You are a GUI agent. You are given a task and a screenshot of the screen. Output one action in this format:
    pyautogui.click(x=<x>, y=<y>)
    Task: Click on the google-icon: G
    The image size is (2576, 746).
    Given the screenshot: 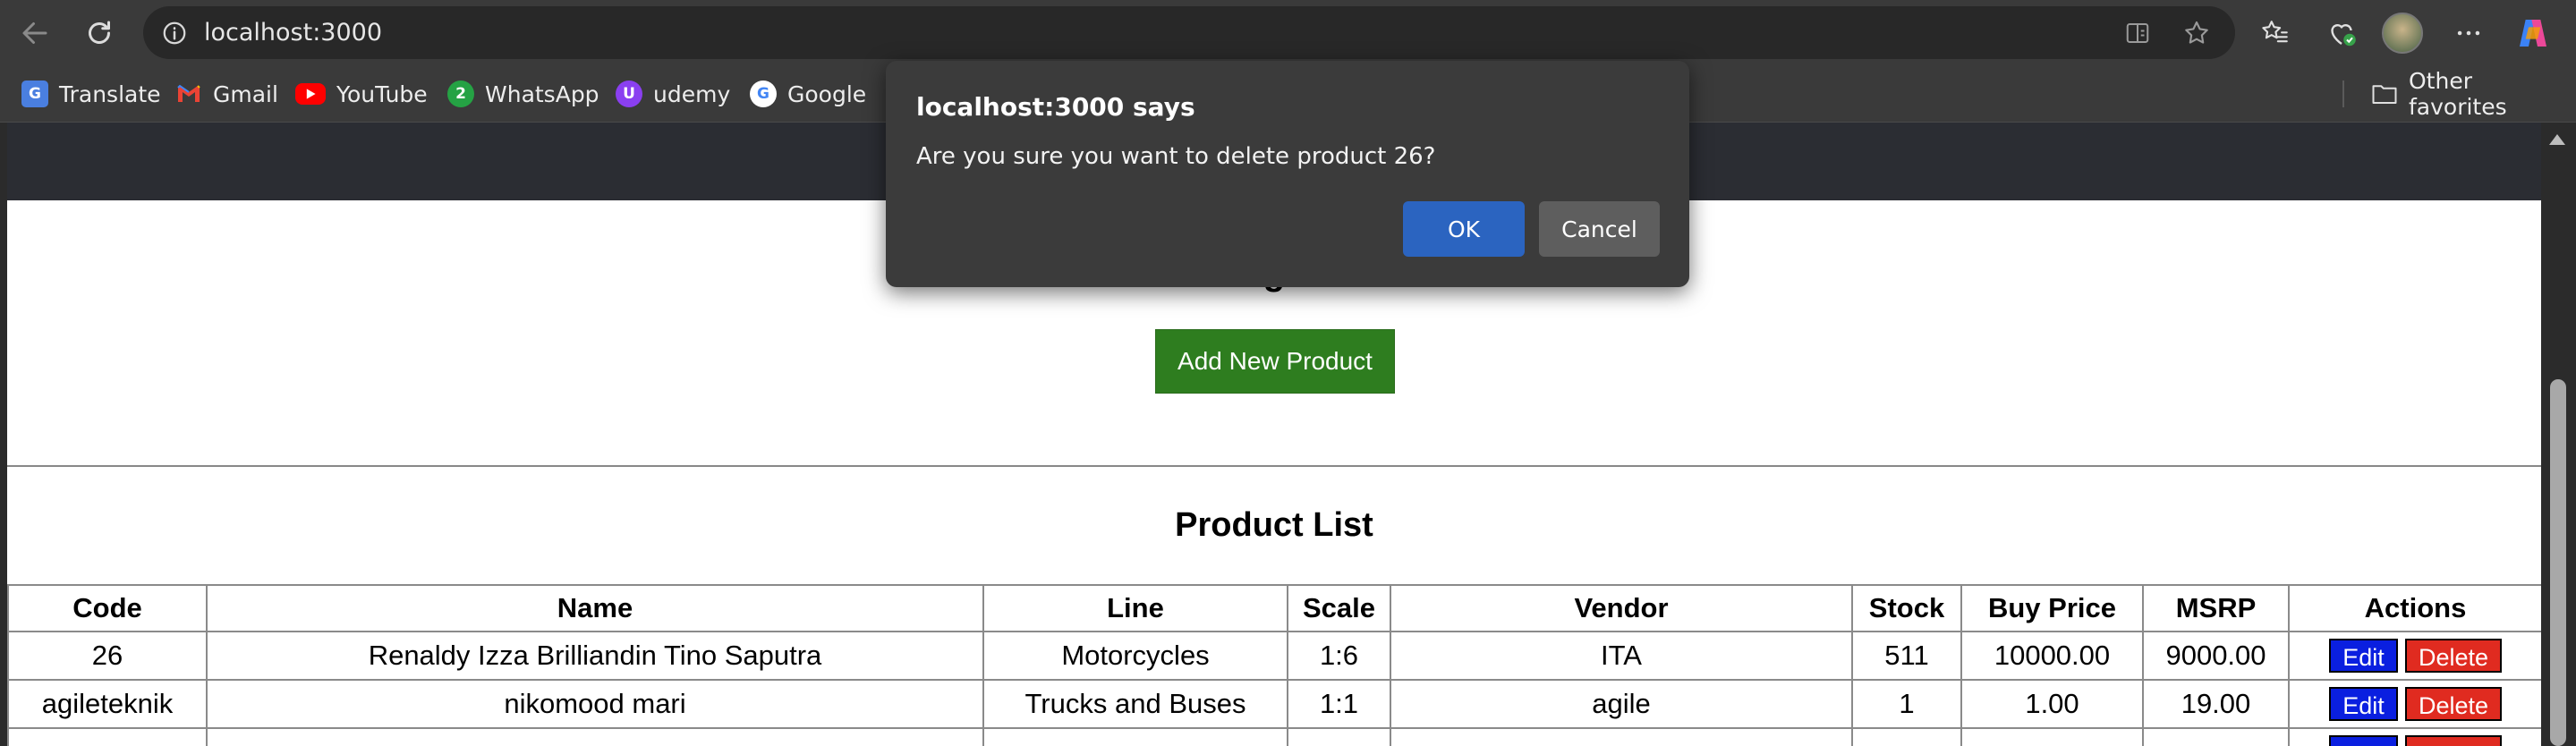 What is the action you would take?
    pyautogui.click(x=763, y=94)
    